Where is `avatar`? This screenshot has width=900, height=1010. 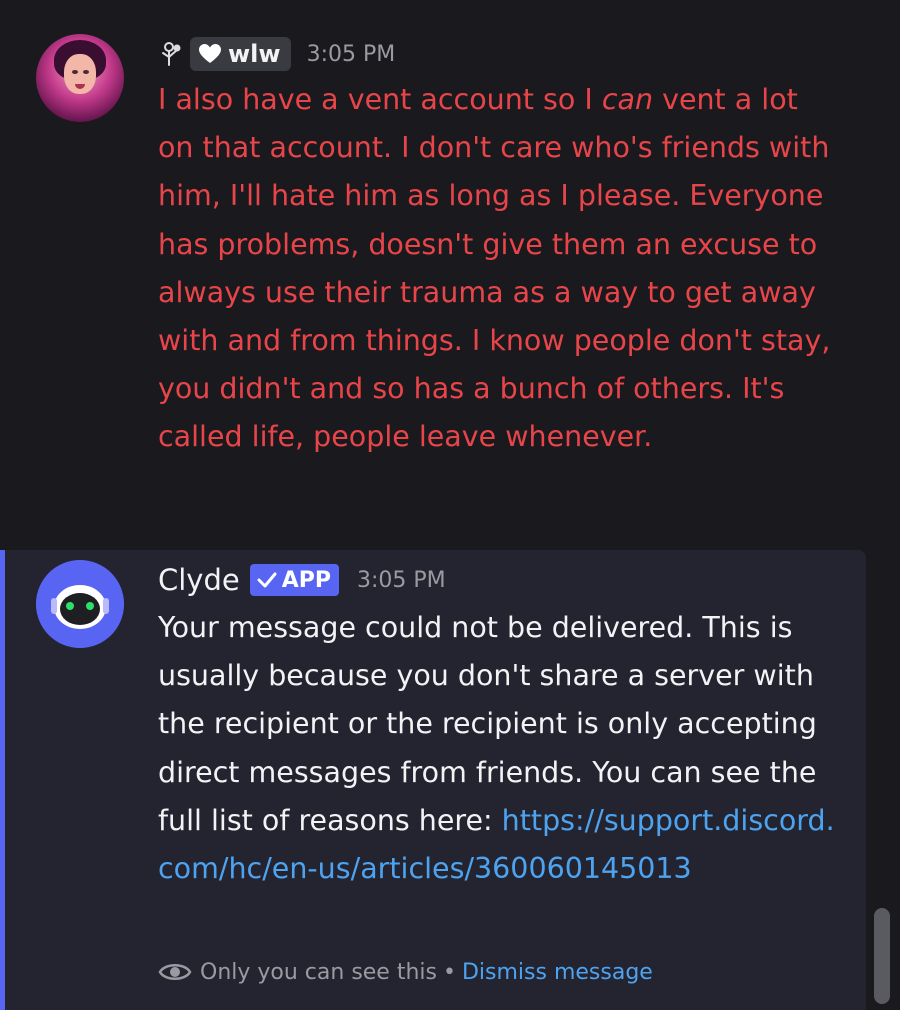
avatar is located at coordinates (80, 78).